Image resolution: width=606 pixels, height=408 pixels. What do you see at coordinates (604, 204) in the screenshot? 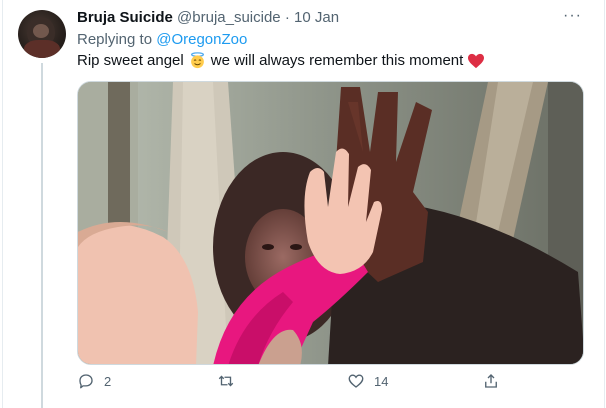
I see `right-border` at bounding box center [604, 204].